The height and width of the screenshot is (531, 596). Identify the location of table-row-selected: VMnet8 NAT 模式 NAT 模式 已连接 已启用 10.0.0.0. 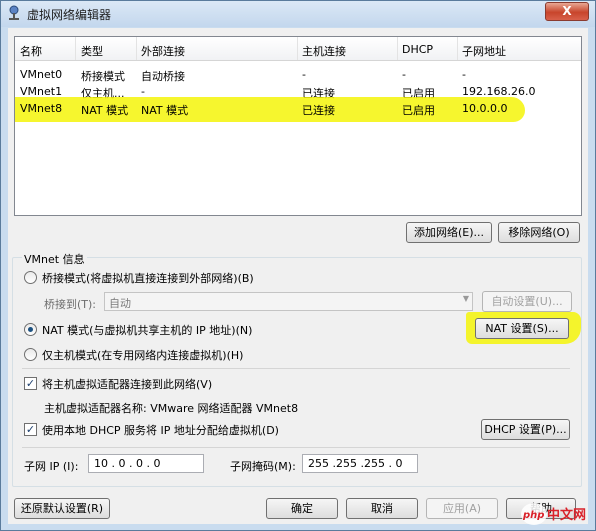
(298, 108).